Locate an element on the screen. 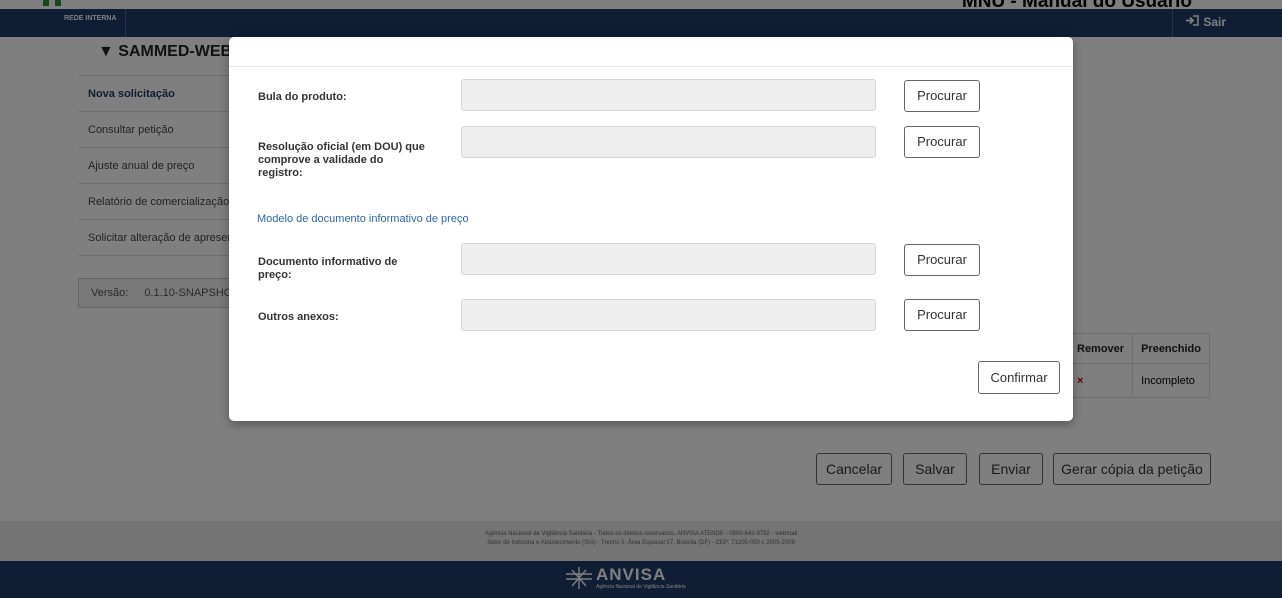  resolucao-file-input is located at coordinates (668, 142).